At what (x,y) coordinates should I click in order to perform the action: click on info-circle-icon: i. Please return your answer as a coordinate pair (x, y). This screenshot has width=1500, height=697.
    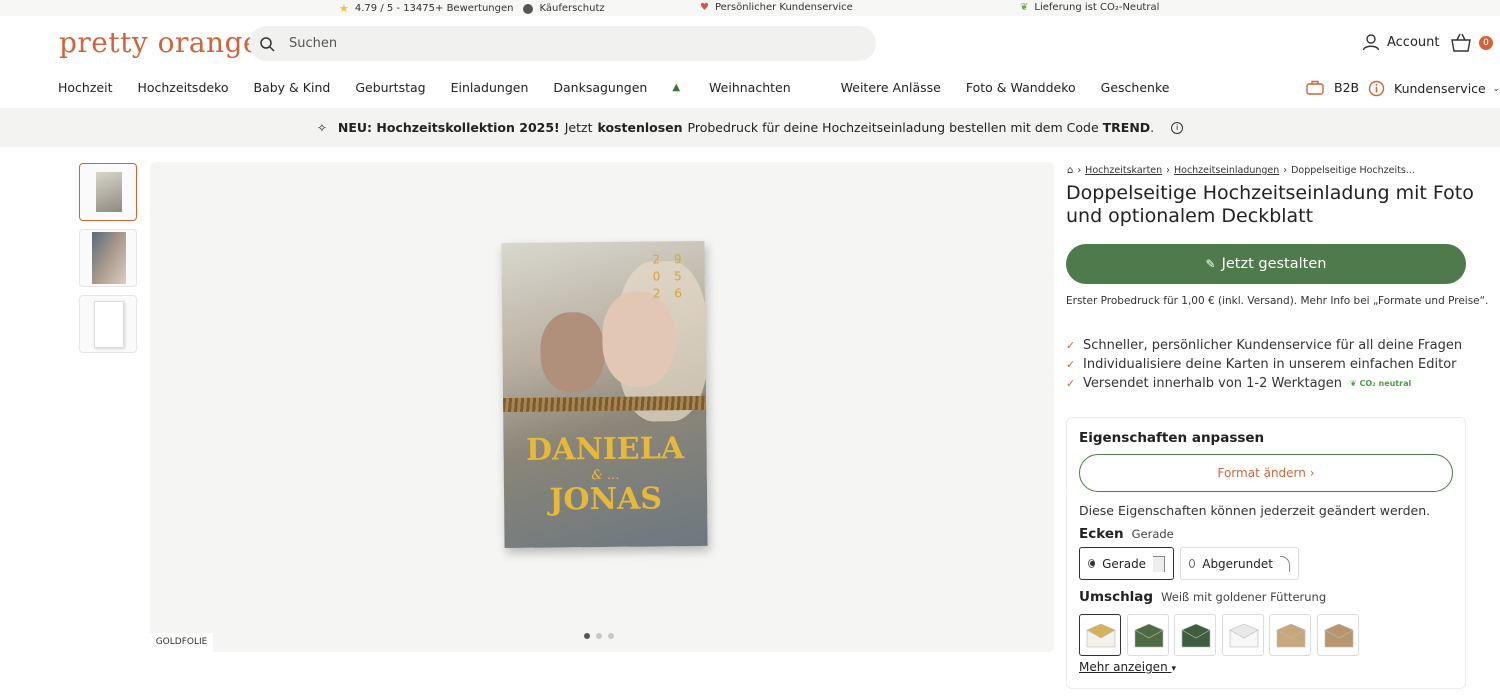
    Looking at the image, I should click on (1177, 127).